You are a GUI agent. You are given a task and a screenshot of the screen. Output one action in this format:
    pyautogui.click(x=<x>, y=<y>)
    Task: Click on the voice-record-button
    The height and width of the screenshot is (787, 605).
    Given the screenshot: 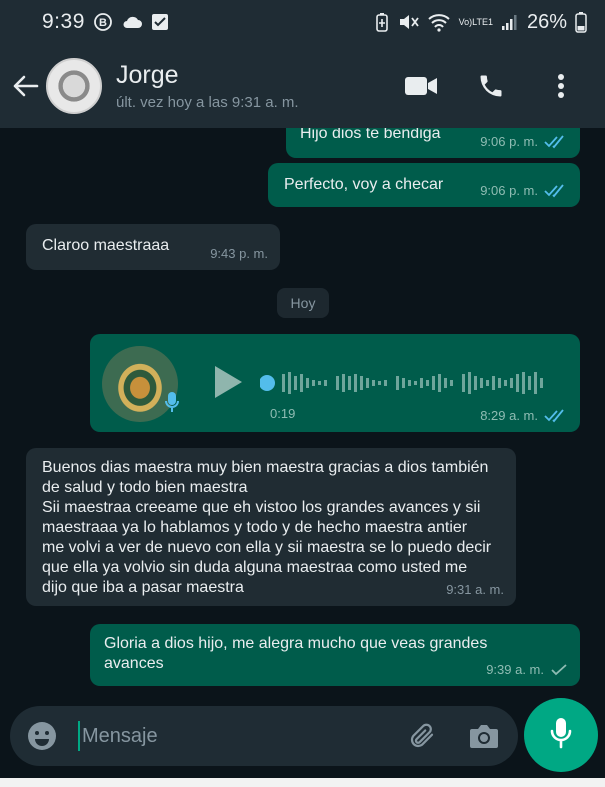 What is the action you would take?
    pyautogui.click(x=561, y=735)
    